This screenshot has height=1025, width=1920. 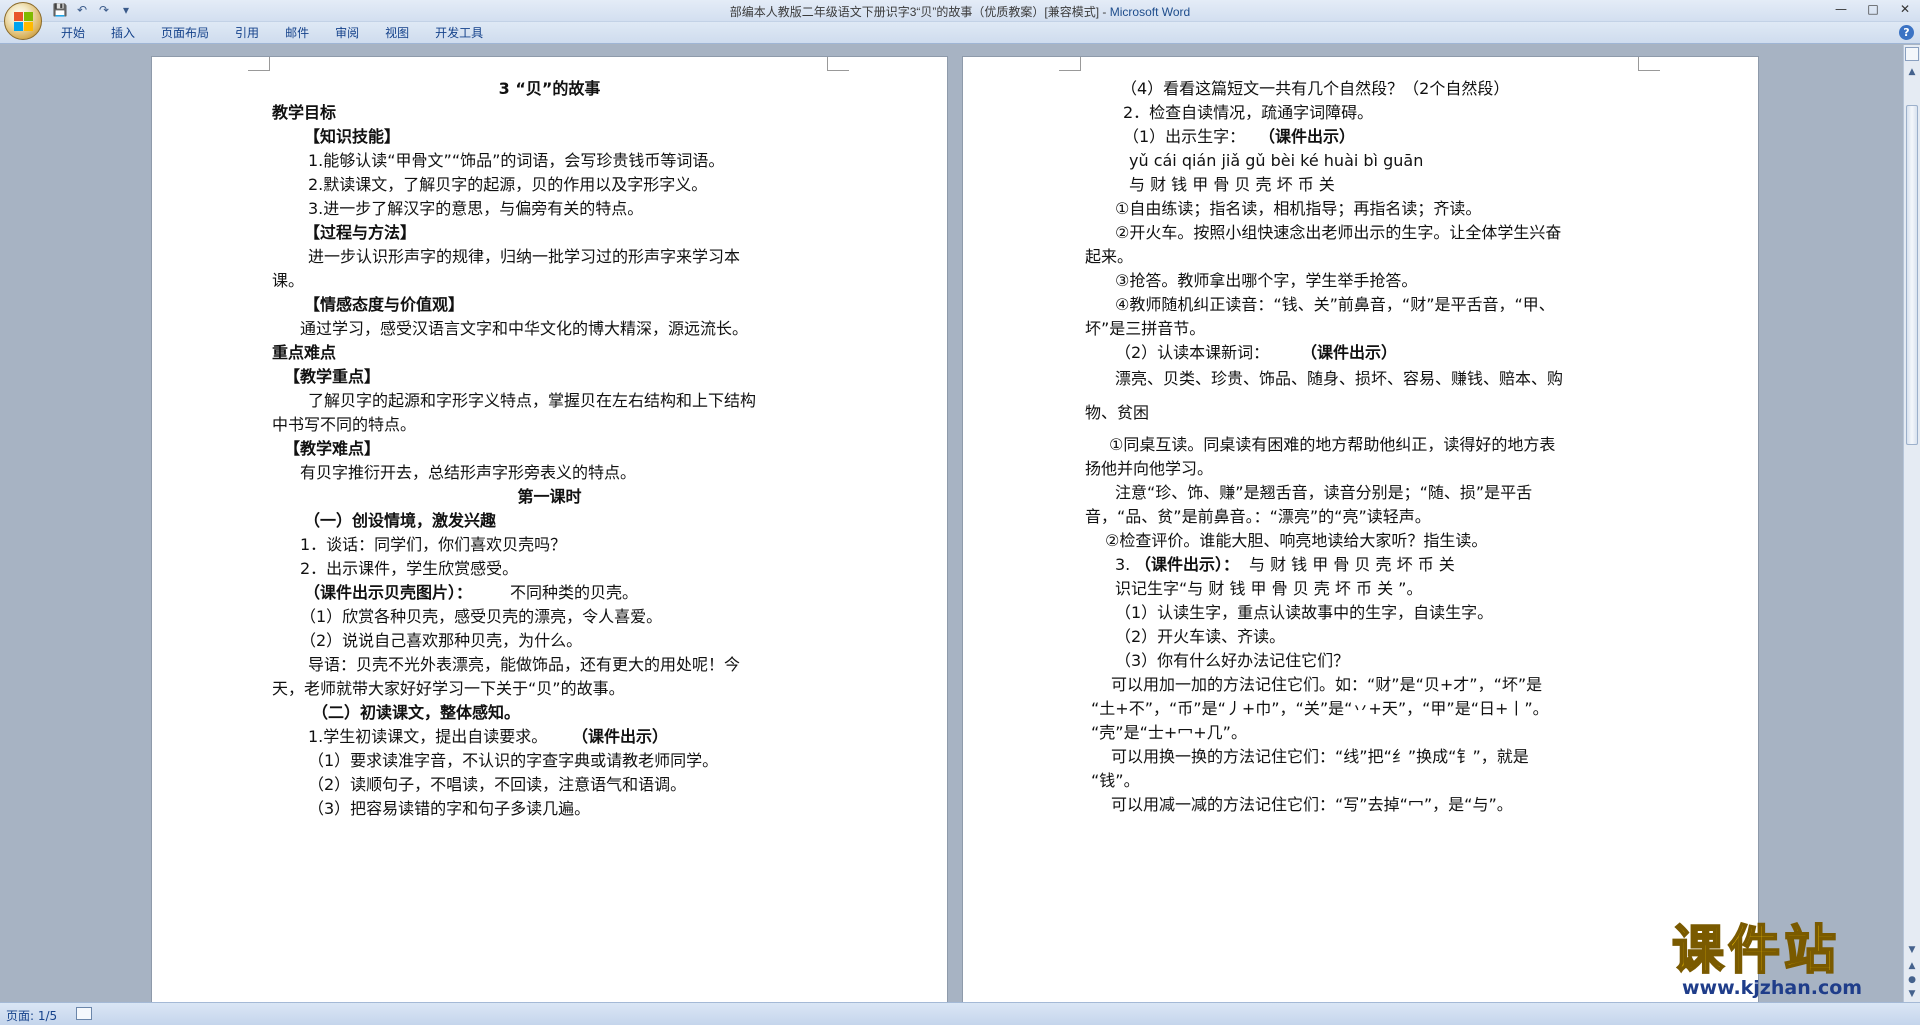 I want to click on text-line: （1）出示生字：, so click(x=1184, y=136).